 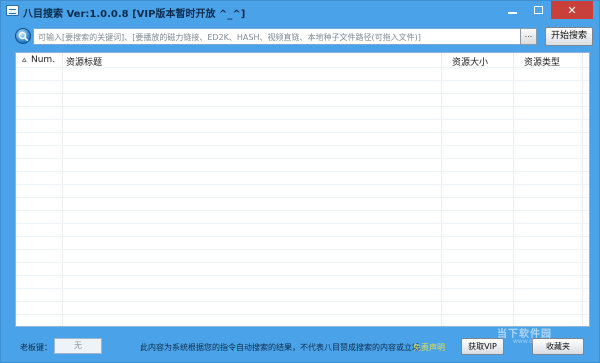 I want to click on window-controls: ✕, so click(x=546, y=10).